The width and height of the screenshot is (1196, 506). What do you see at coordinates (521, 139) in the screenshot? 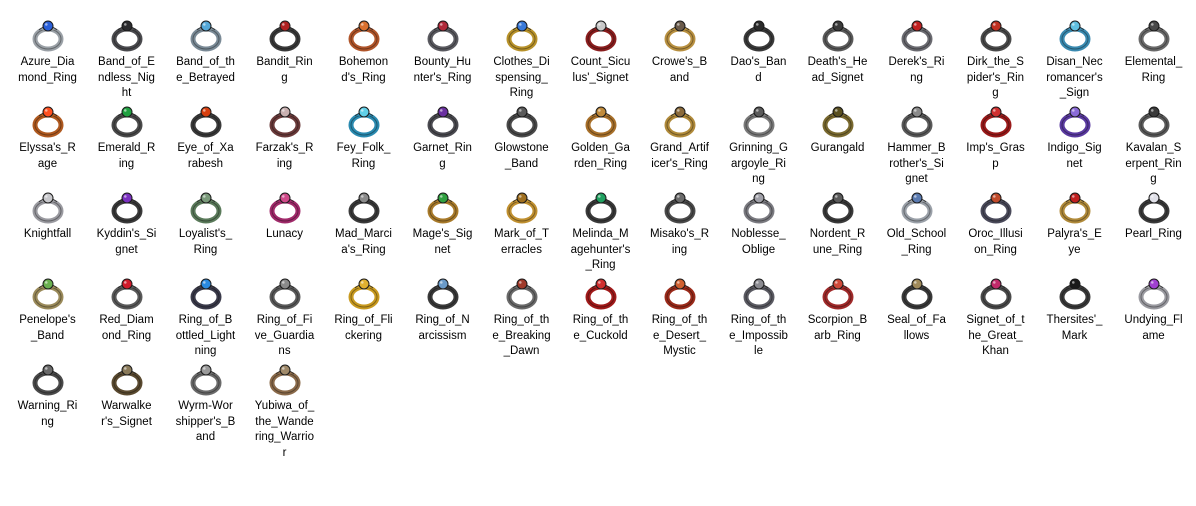
I see `file-item: Glowstone_Band` at bounding box center [521, 139].